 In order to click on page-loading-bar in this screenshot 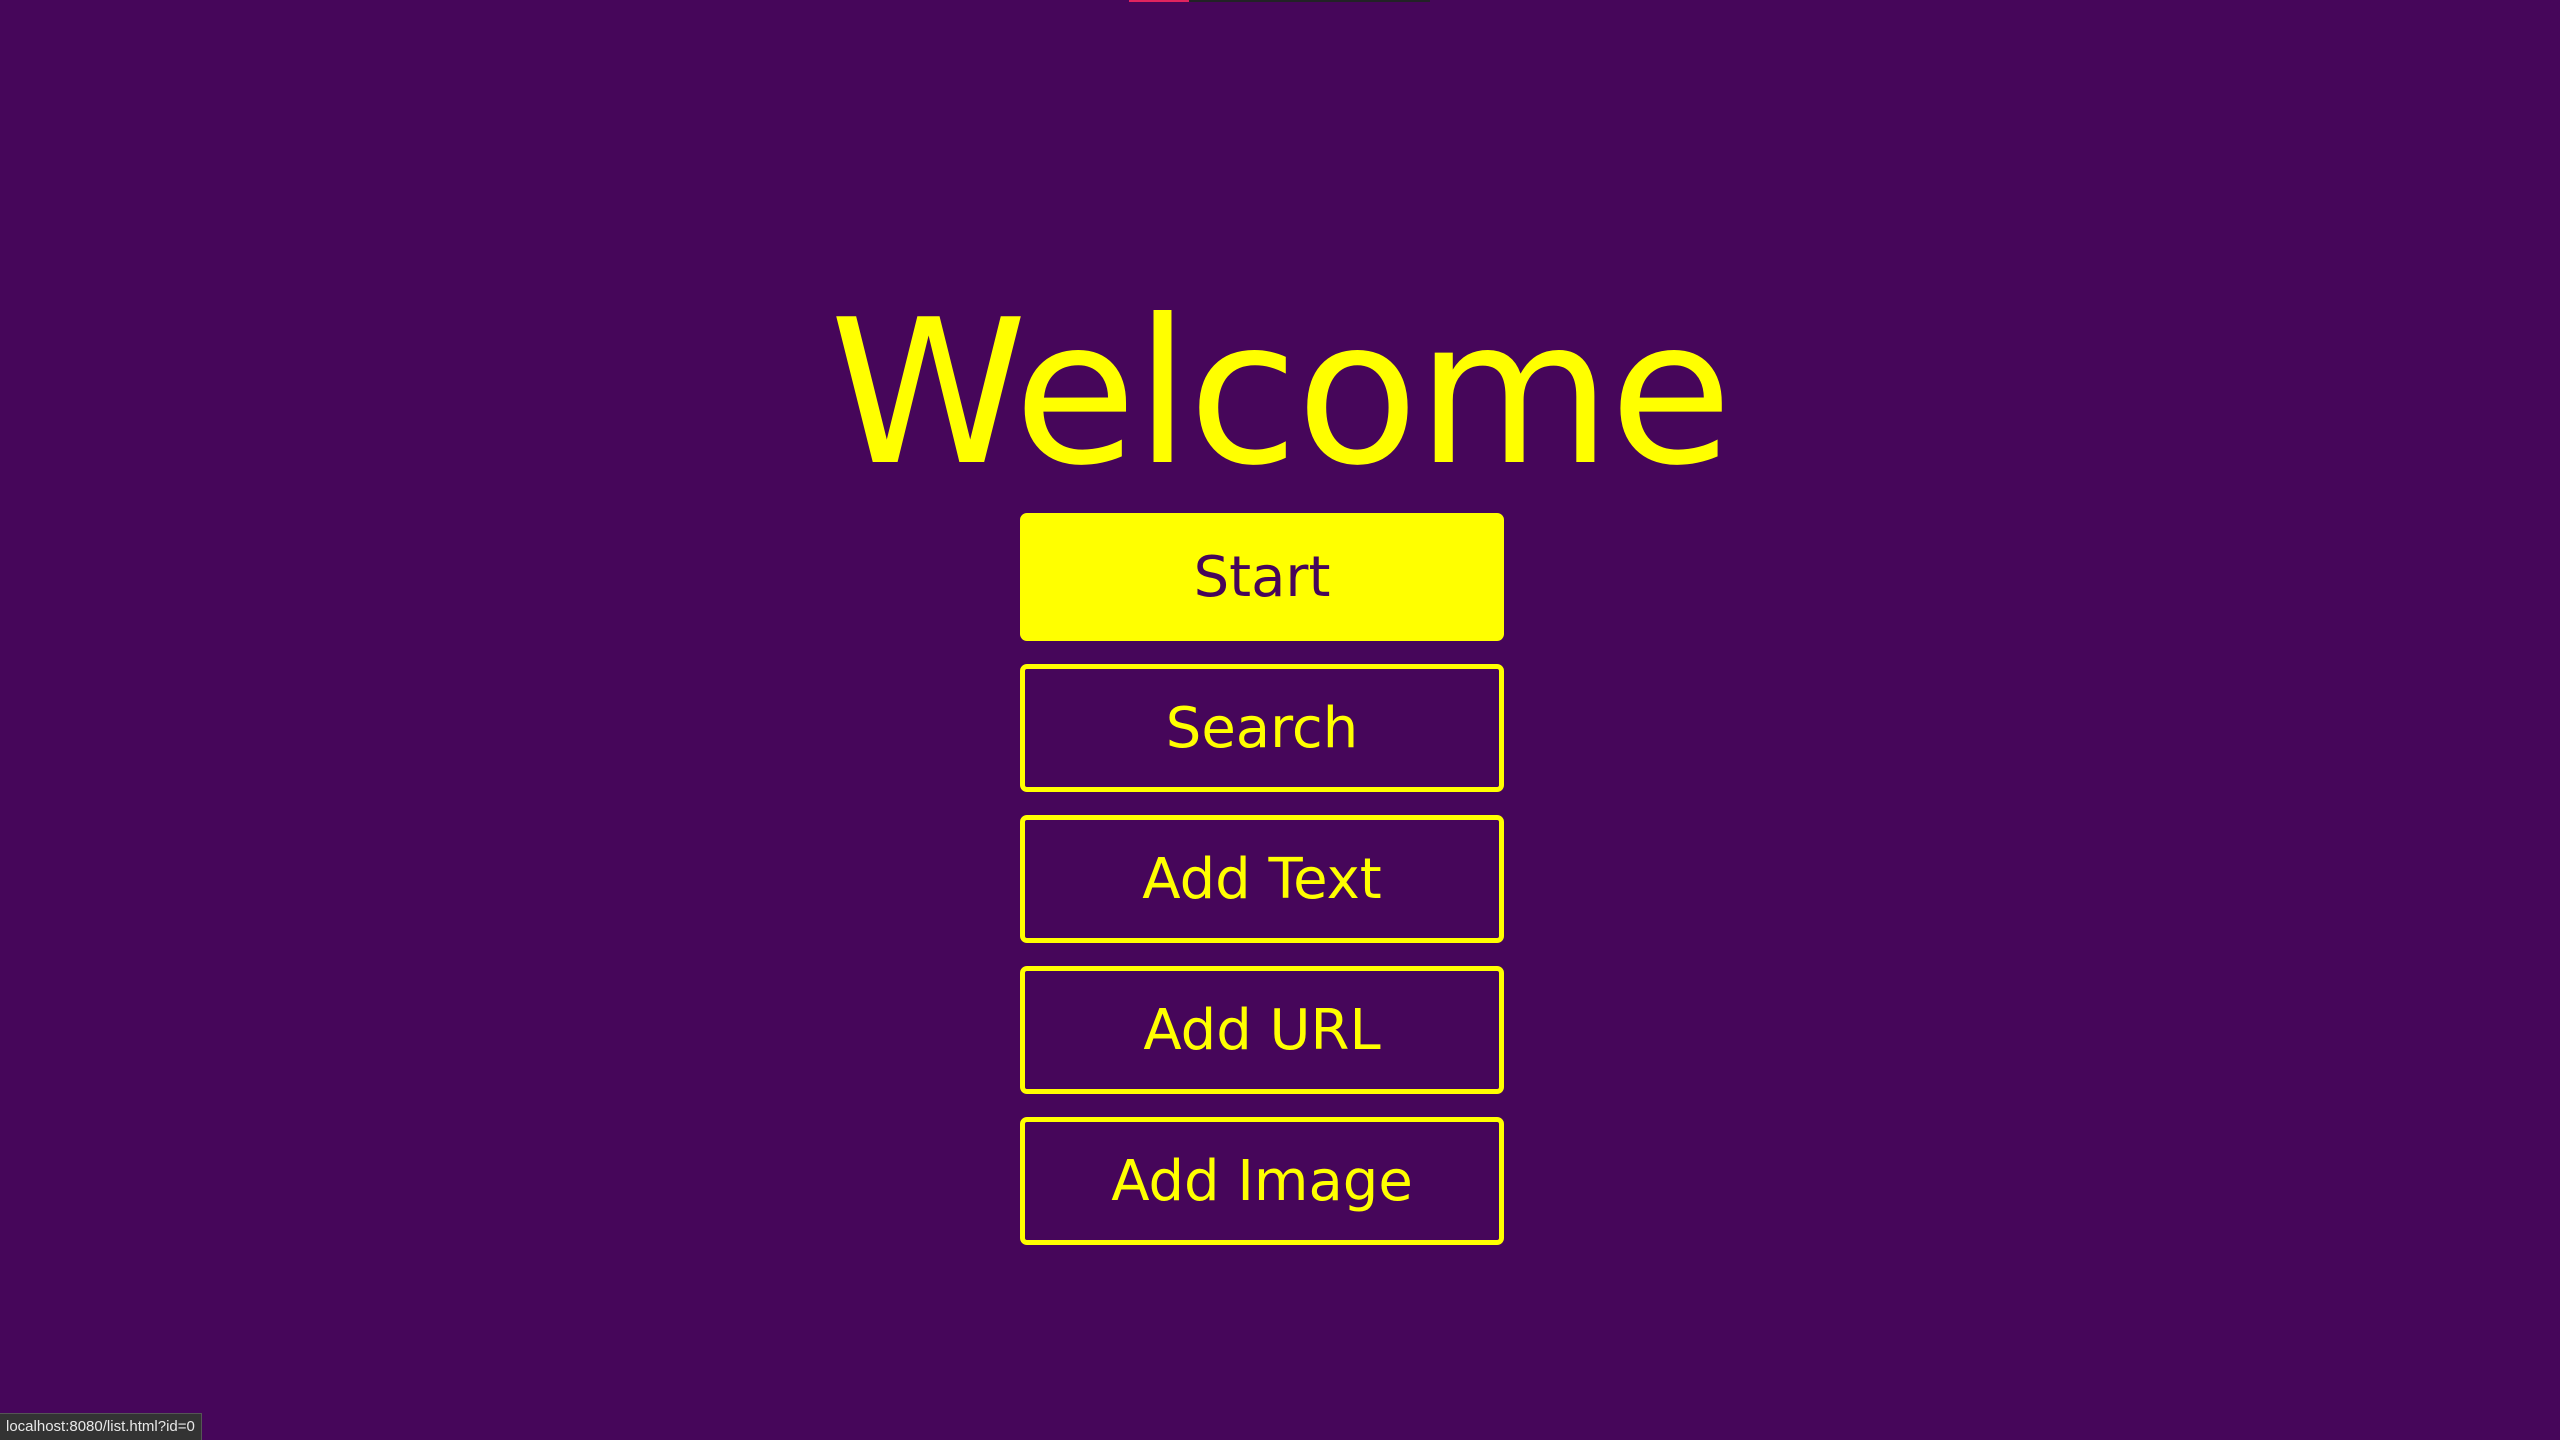, I will do `click(1279, 1)`.